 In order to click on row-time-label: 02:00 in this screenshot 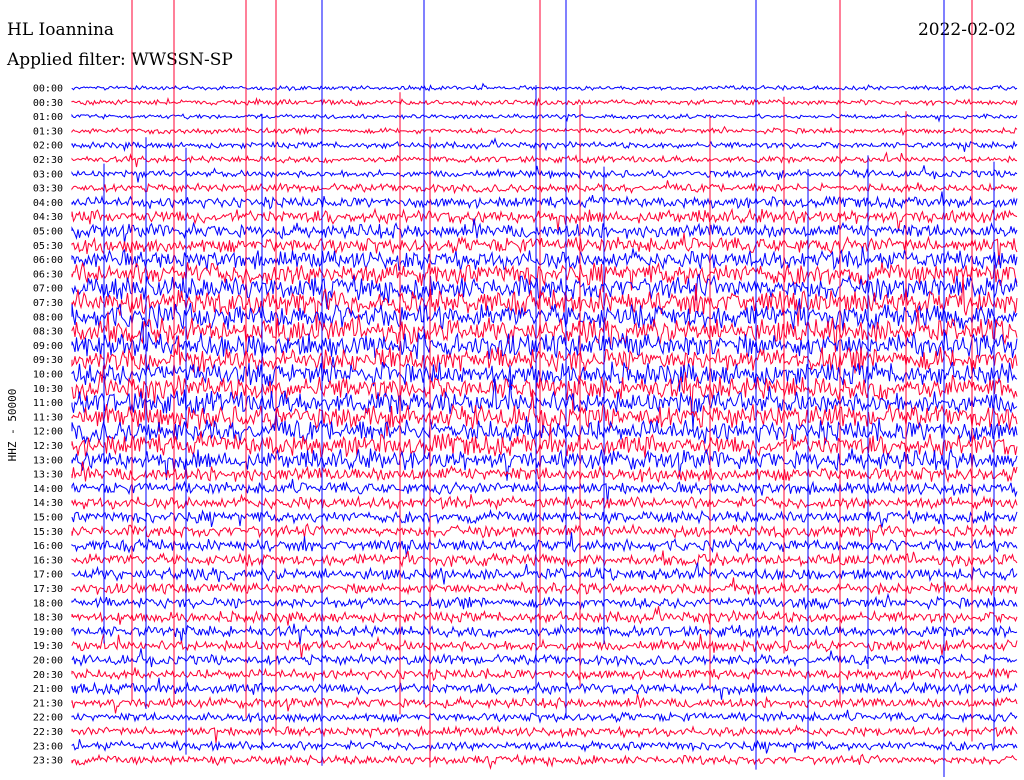, I will do `click(48, 146)`.